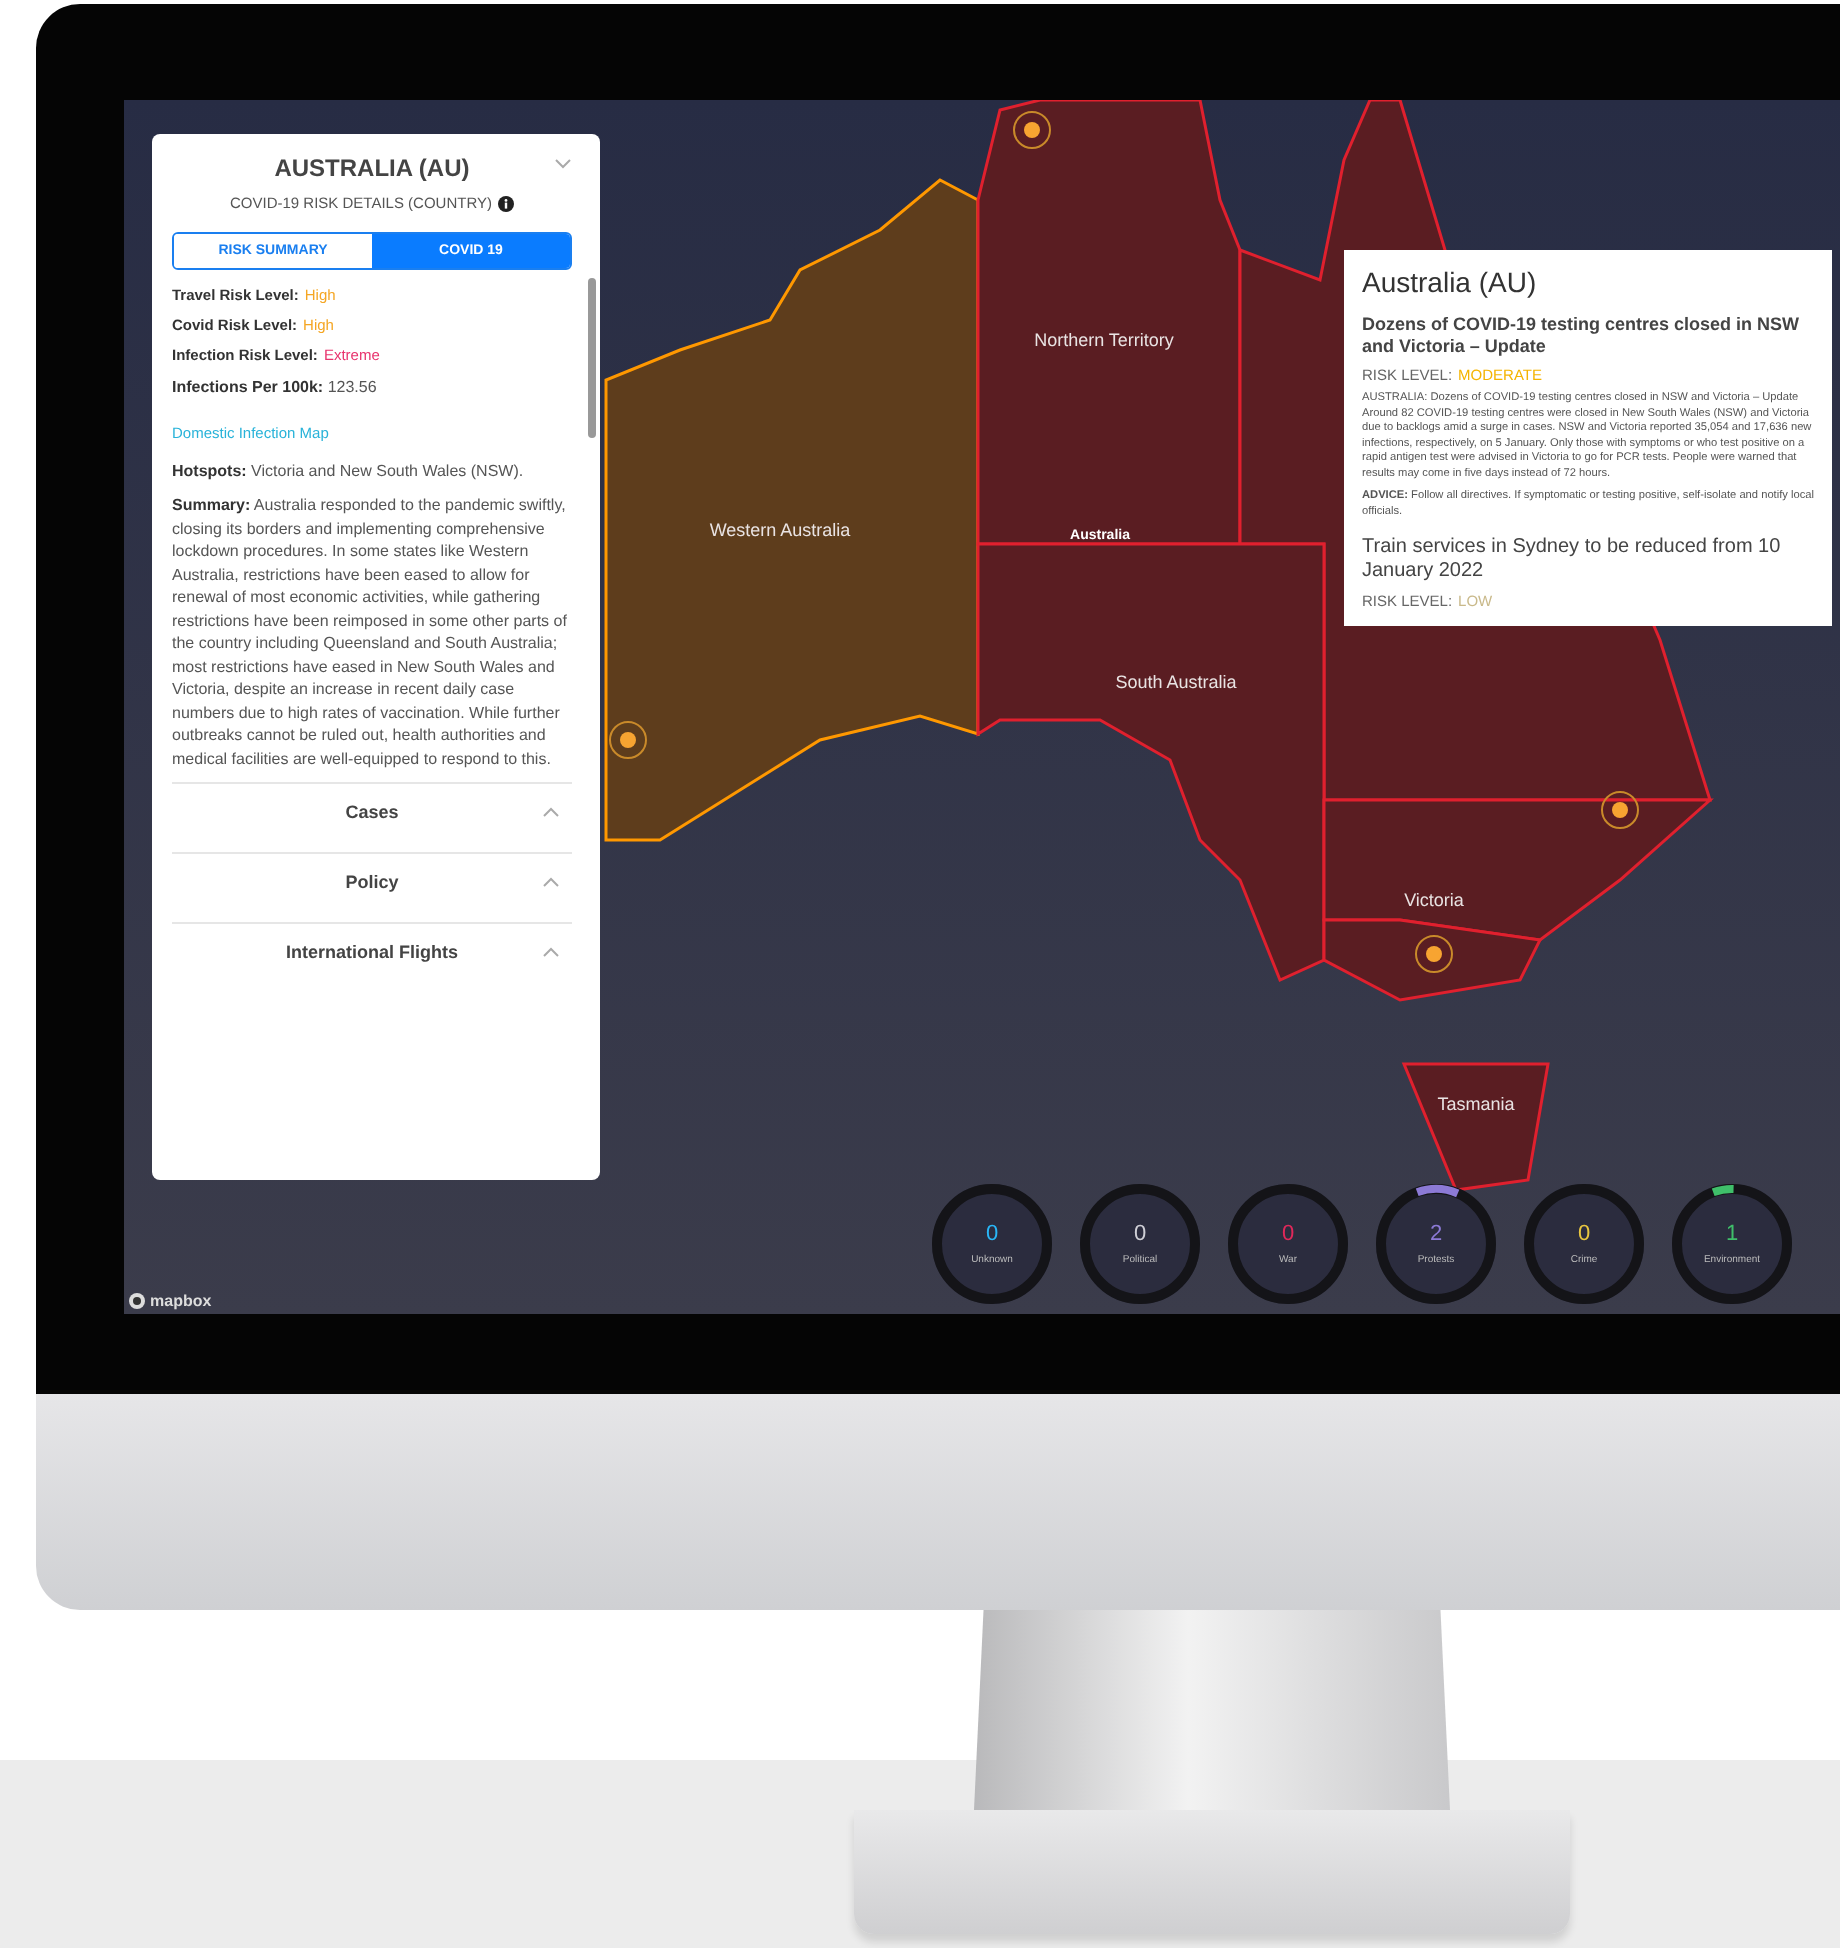 The width and height of the screenshot is (1840, 1948). I want to click on accordion-header: Policy, so click(372, 881).